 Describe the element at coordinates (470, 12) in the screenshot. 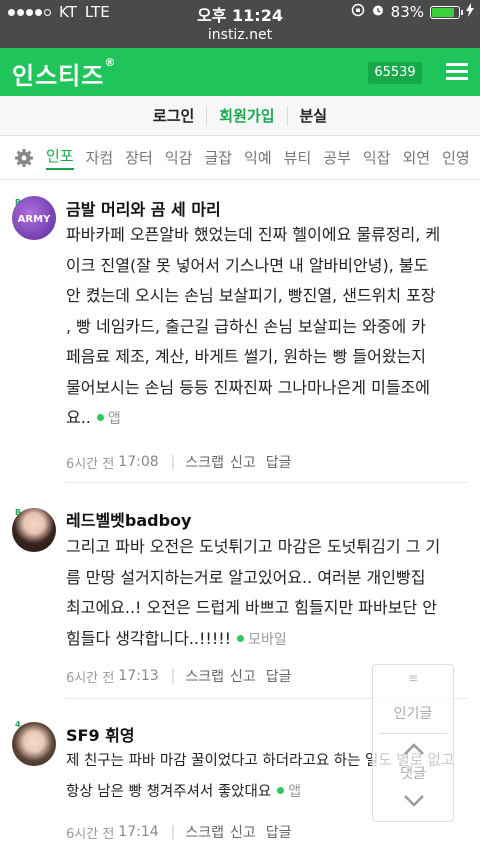

I see `charging-icon` at that location.